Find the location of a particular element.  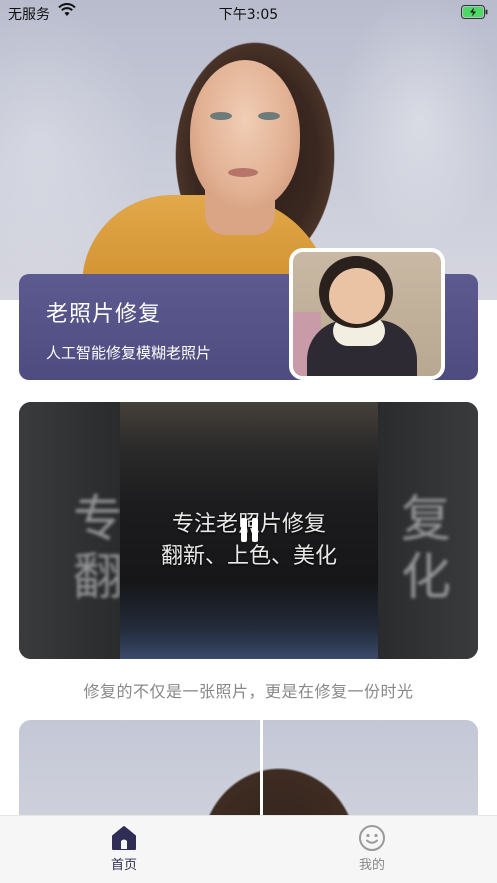

hero-portrait-lips is located at coordinates (243, 172).